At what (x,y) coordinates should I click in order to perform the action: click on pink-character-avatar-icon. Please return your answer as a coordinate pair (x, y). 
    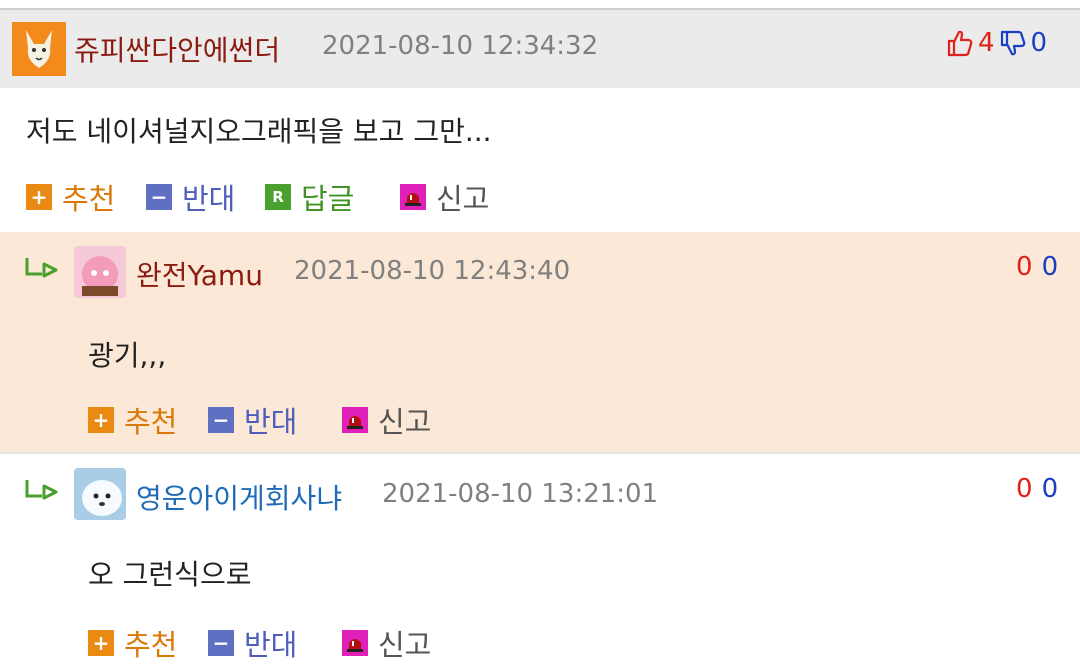
    Looking at the image, I should click on (100, 272).